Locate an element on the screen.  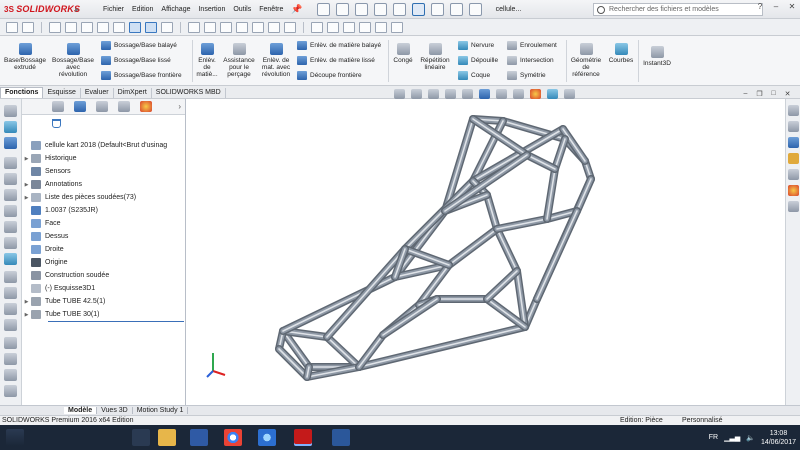
arc-icon is located at coordinates (274, 27).